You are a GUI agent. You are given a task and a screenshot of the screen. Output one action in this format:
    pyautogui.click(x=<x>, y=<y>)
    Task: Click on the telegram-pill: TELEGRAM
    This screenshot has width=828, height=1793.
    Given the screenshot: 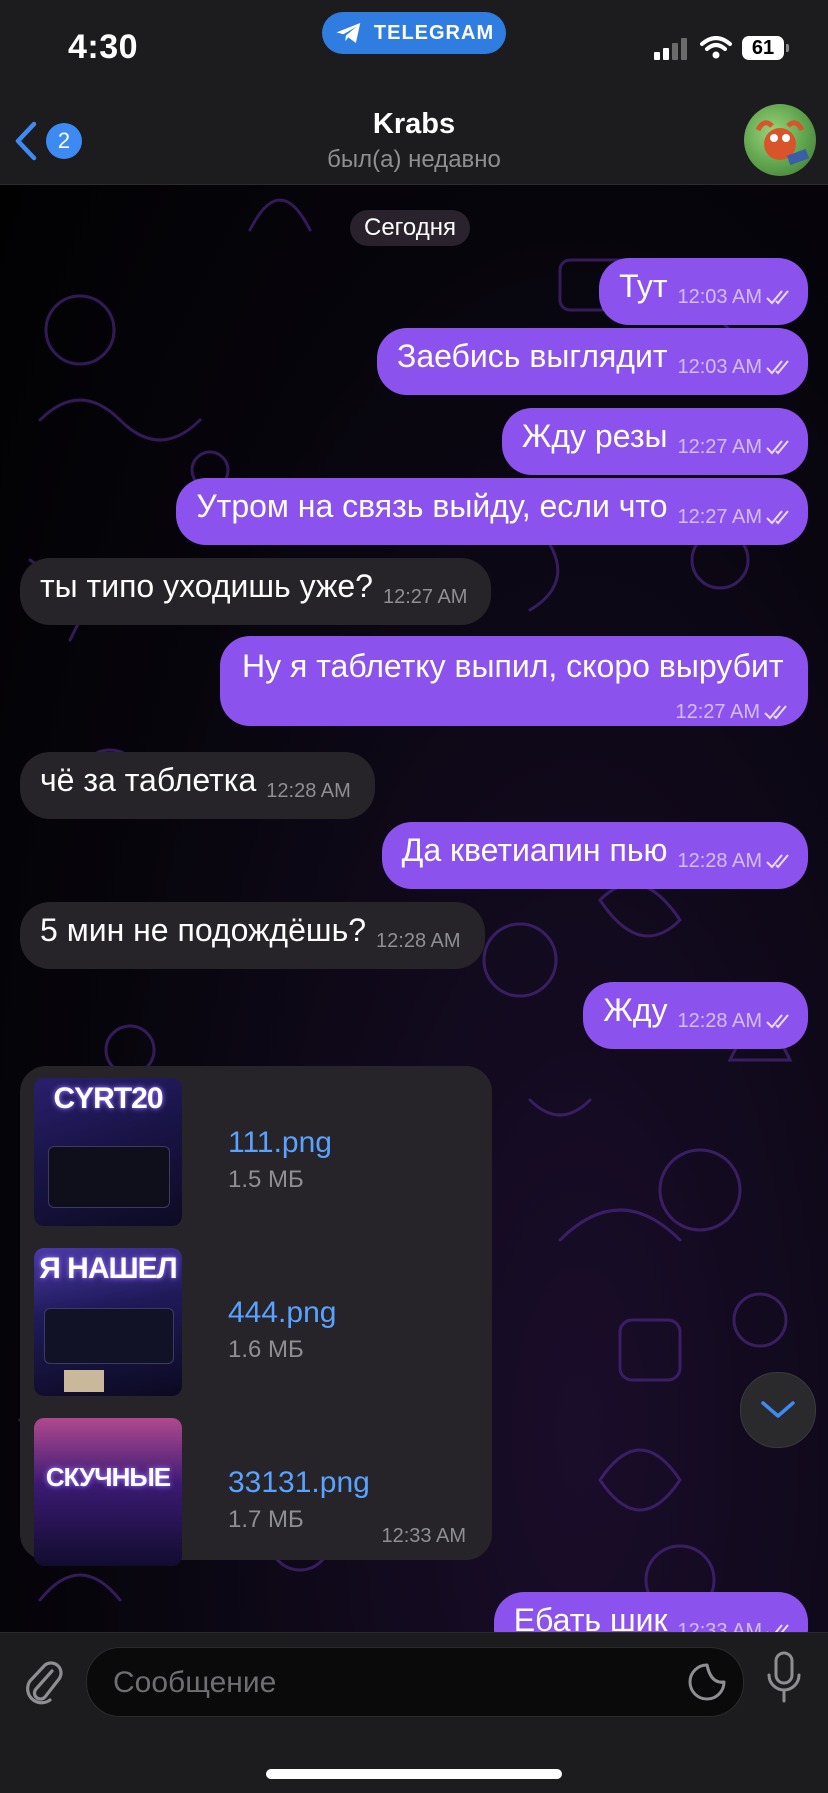 What is the action you would take?
    pyautogui.click(x=414, y=33)
    